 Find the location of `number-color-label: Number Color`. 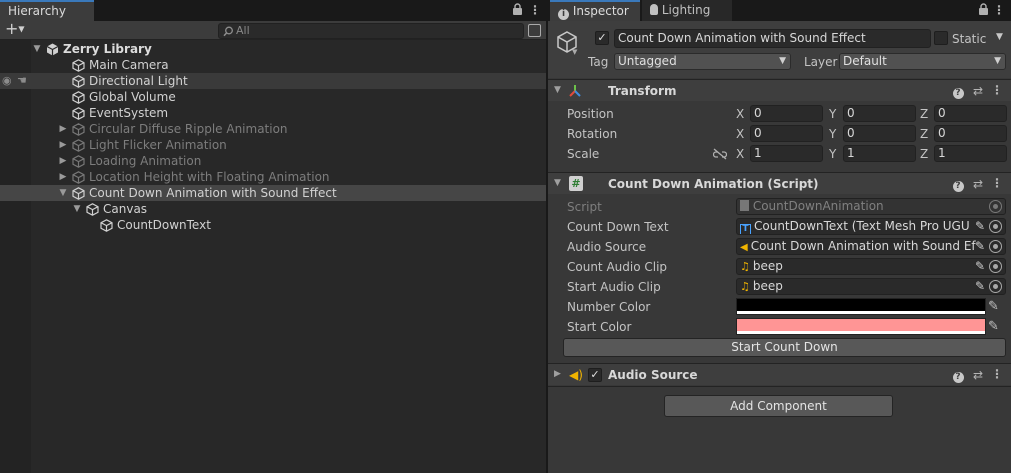

number-color-label: Number Color is located at coordinates (609, 307).